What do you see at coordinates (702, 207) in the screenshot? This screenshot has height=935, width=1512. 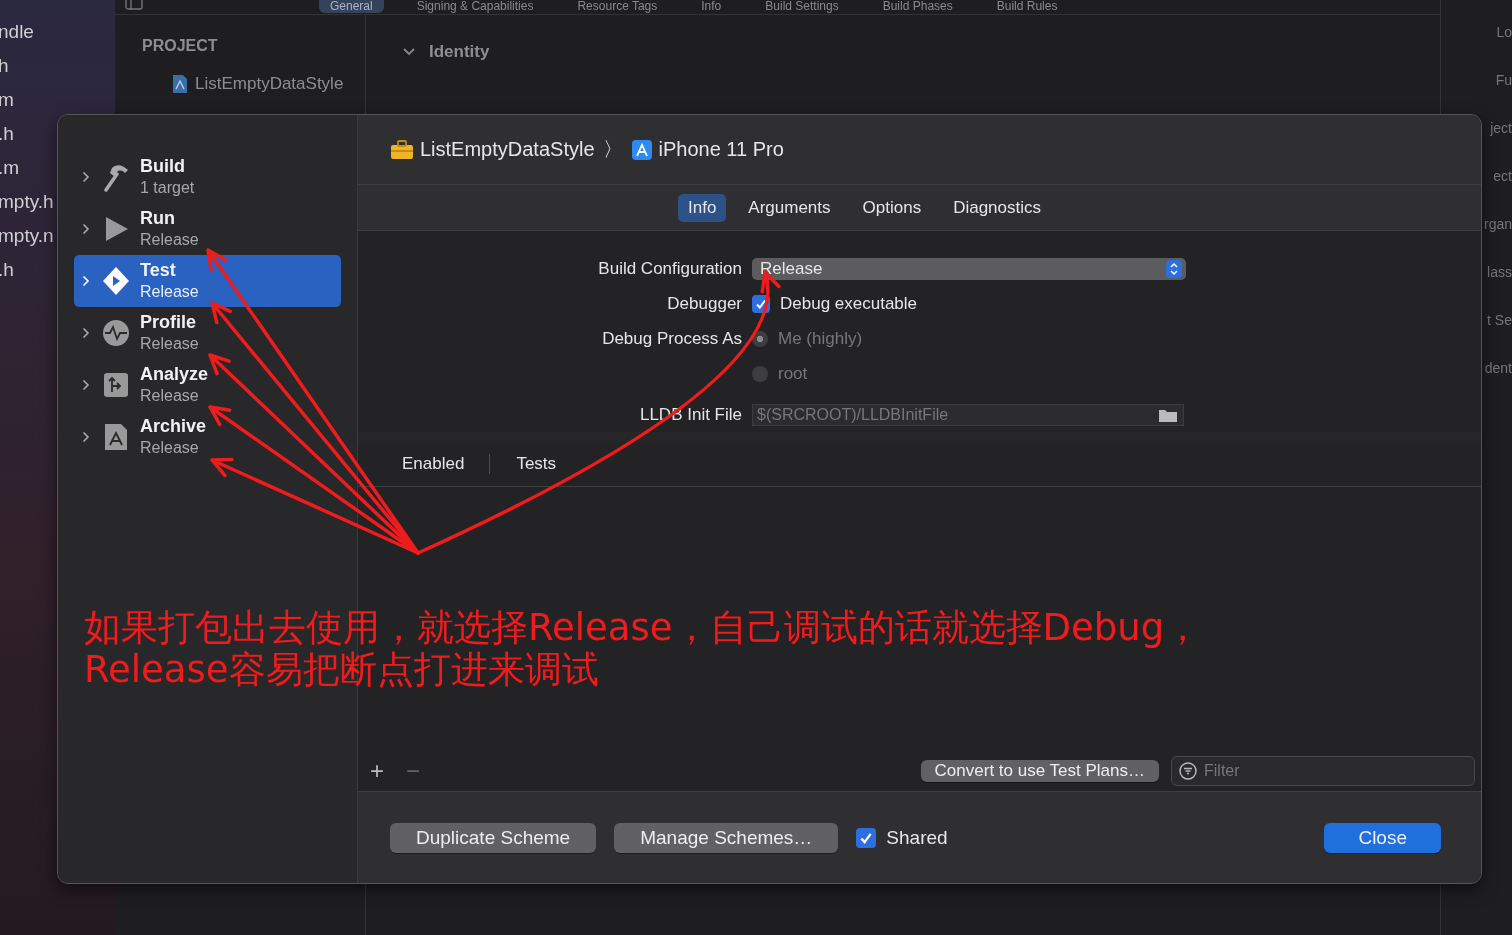 I see `tab: Info` at bounding box center [702, 207].